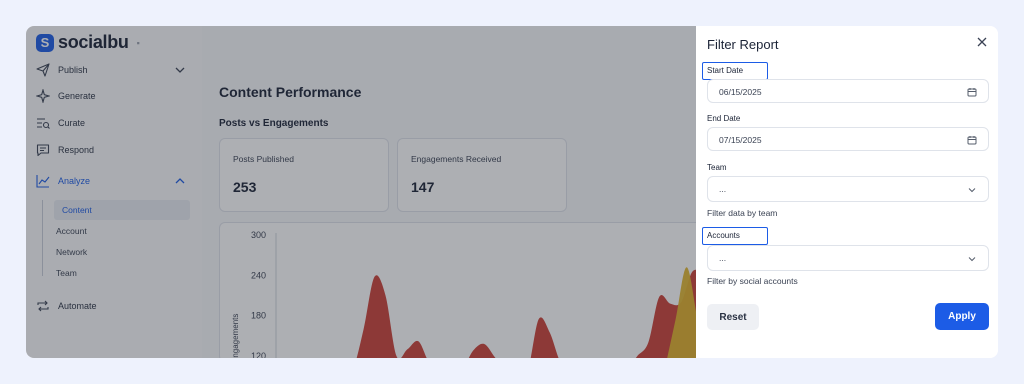  What do you see at coordinates (725, 70) in the screenshot?
I see `start-date-label: Start Date` at bounding box center [725, 70].